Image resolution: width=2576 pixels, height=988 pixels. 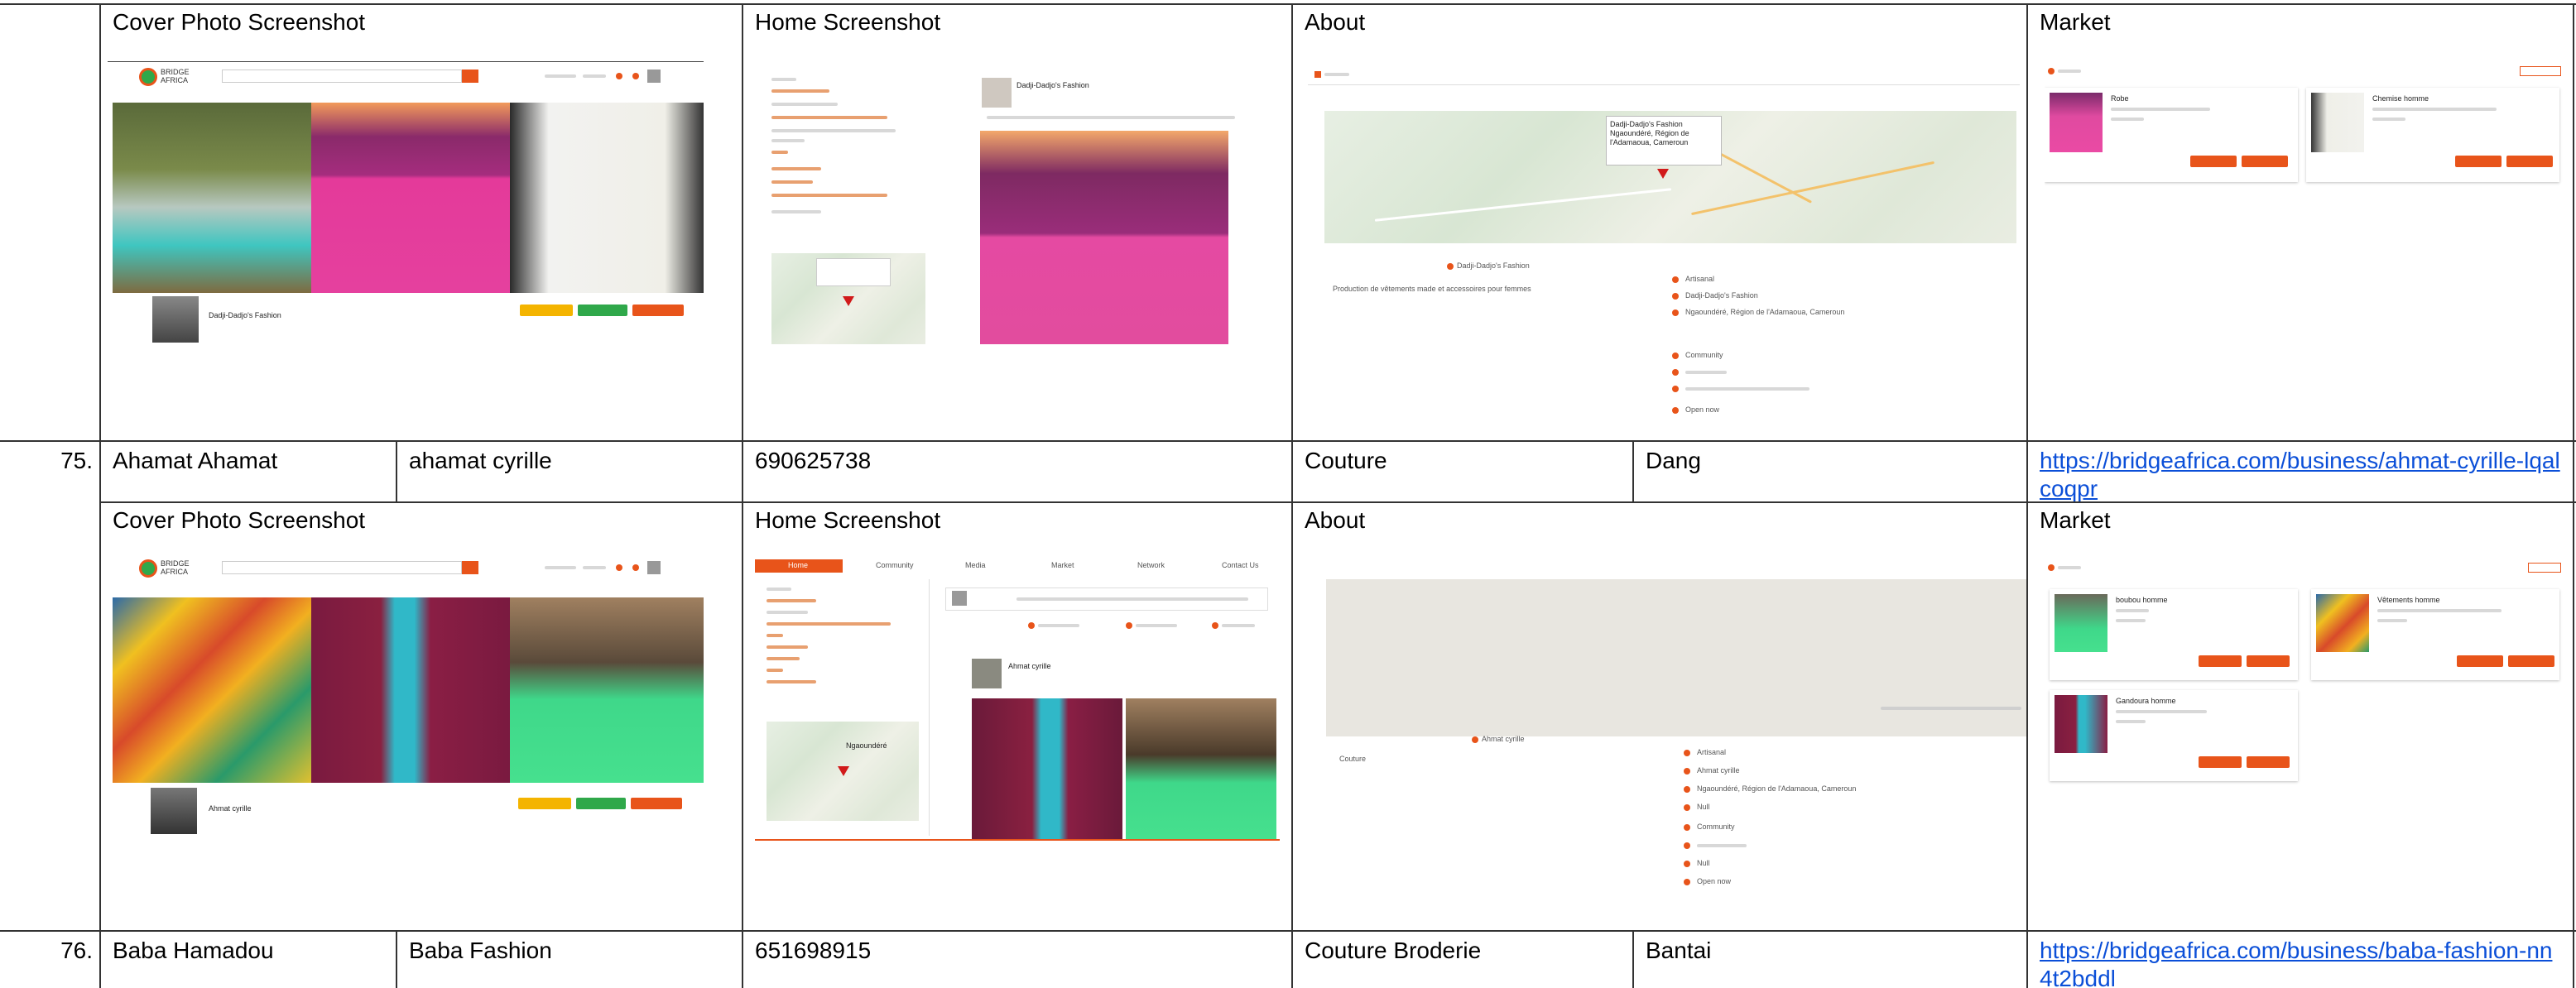 I want to click on about-item: Community, so click(x=1704, y=355).